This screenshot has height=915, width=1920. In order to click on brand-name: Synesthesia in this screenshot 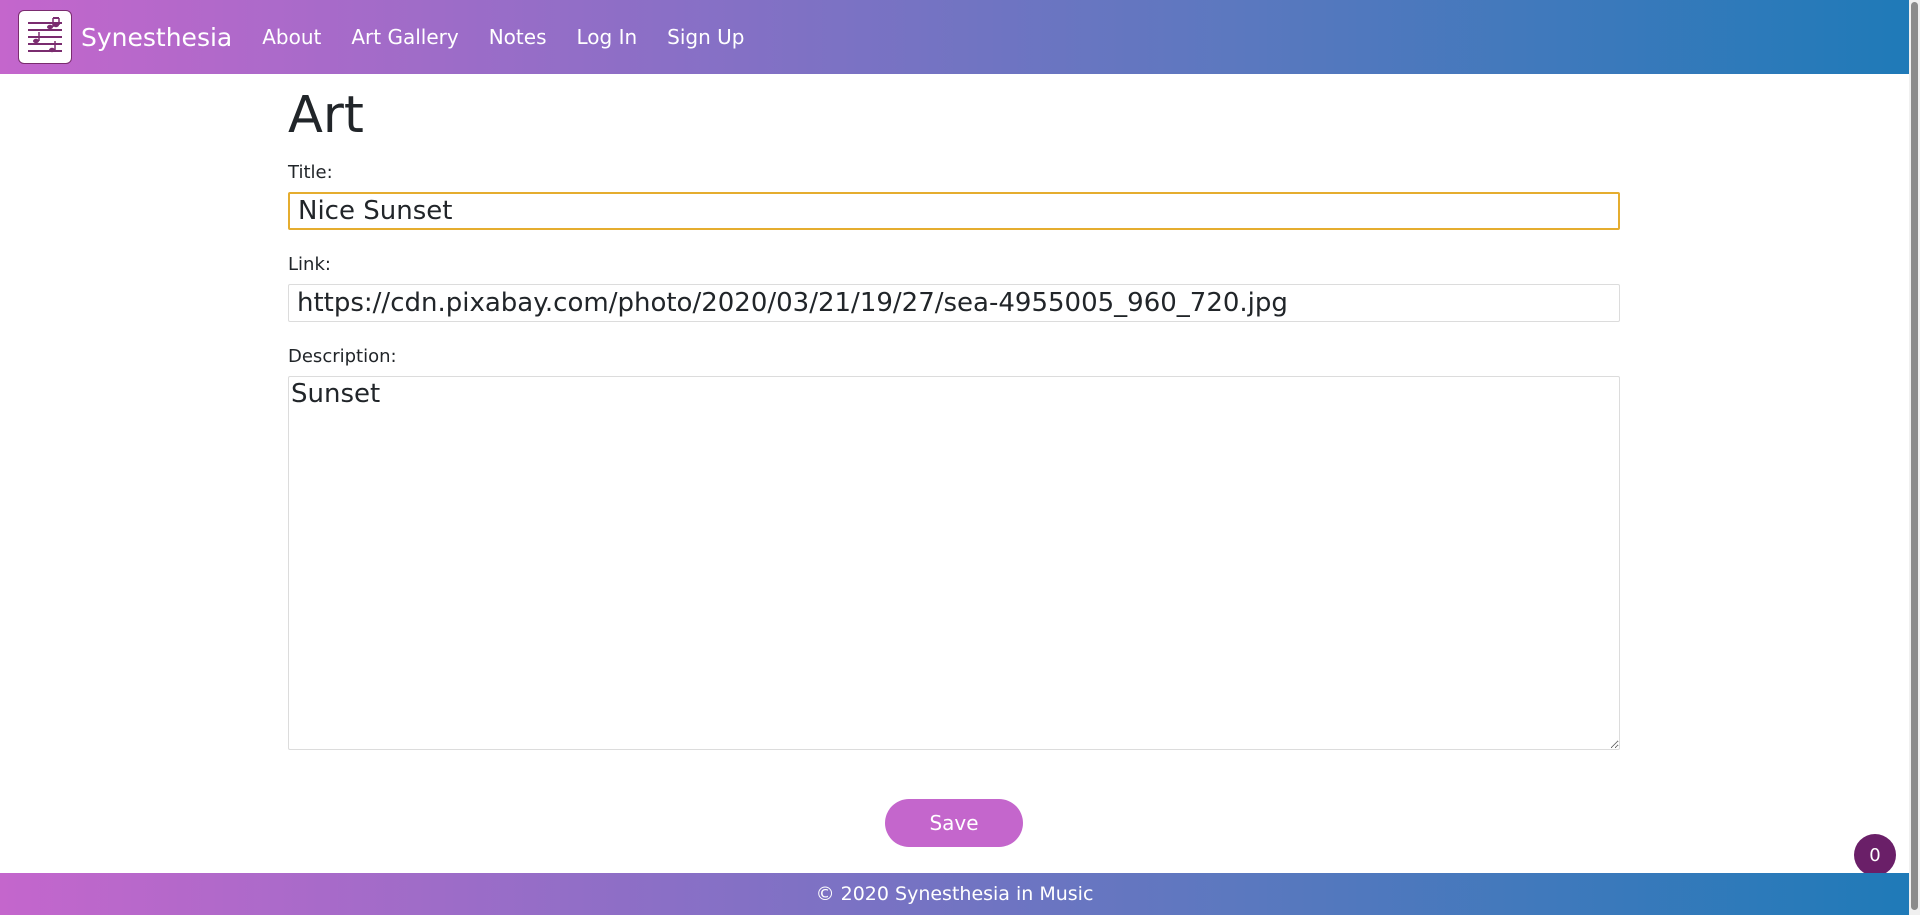, I will do `click(156, 37)`.